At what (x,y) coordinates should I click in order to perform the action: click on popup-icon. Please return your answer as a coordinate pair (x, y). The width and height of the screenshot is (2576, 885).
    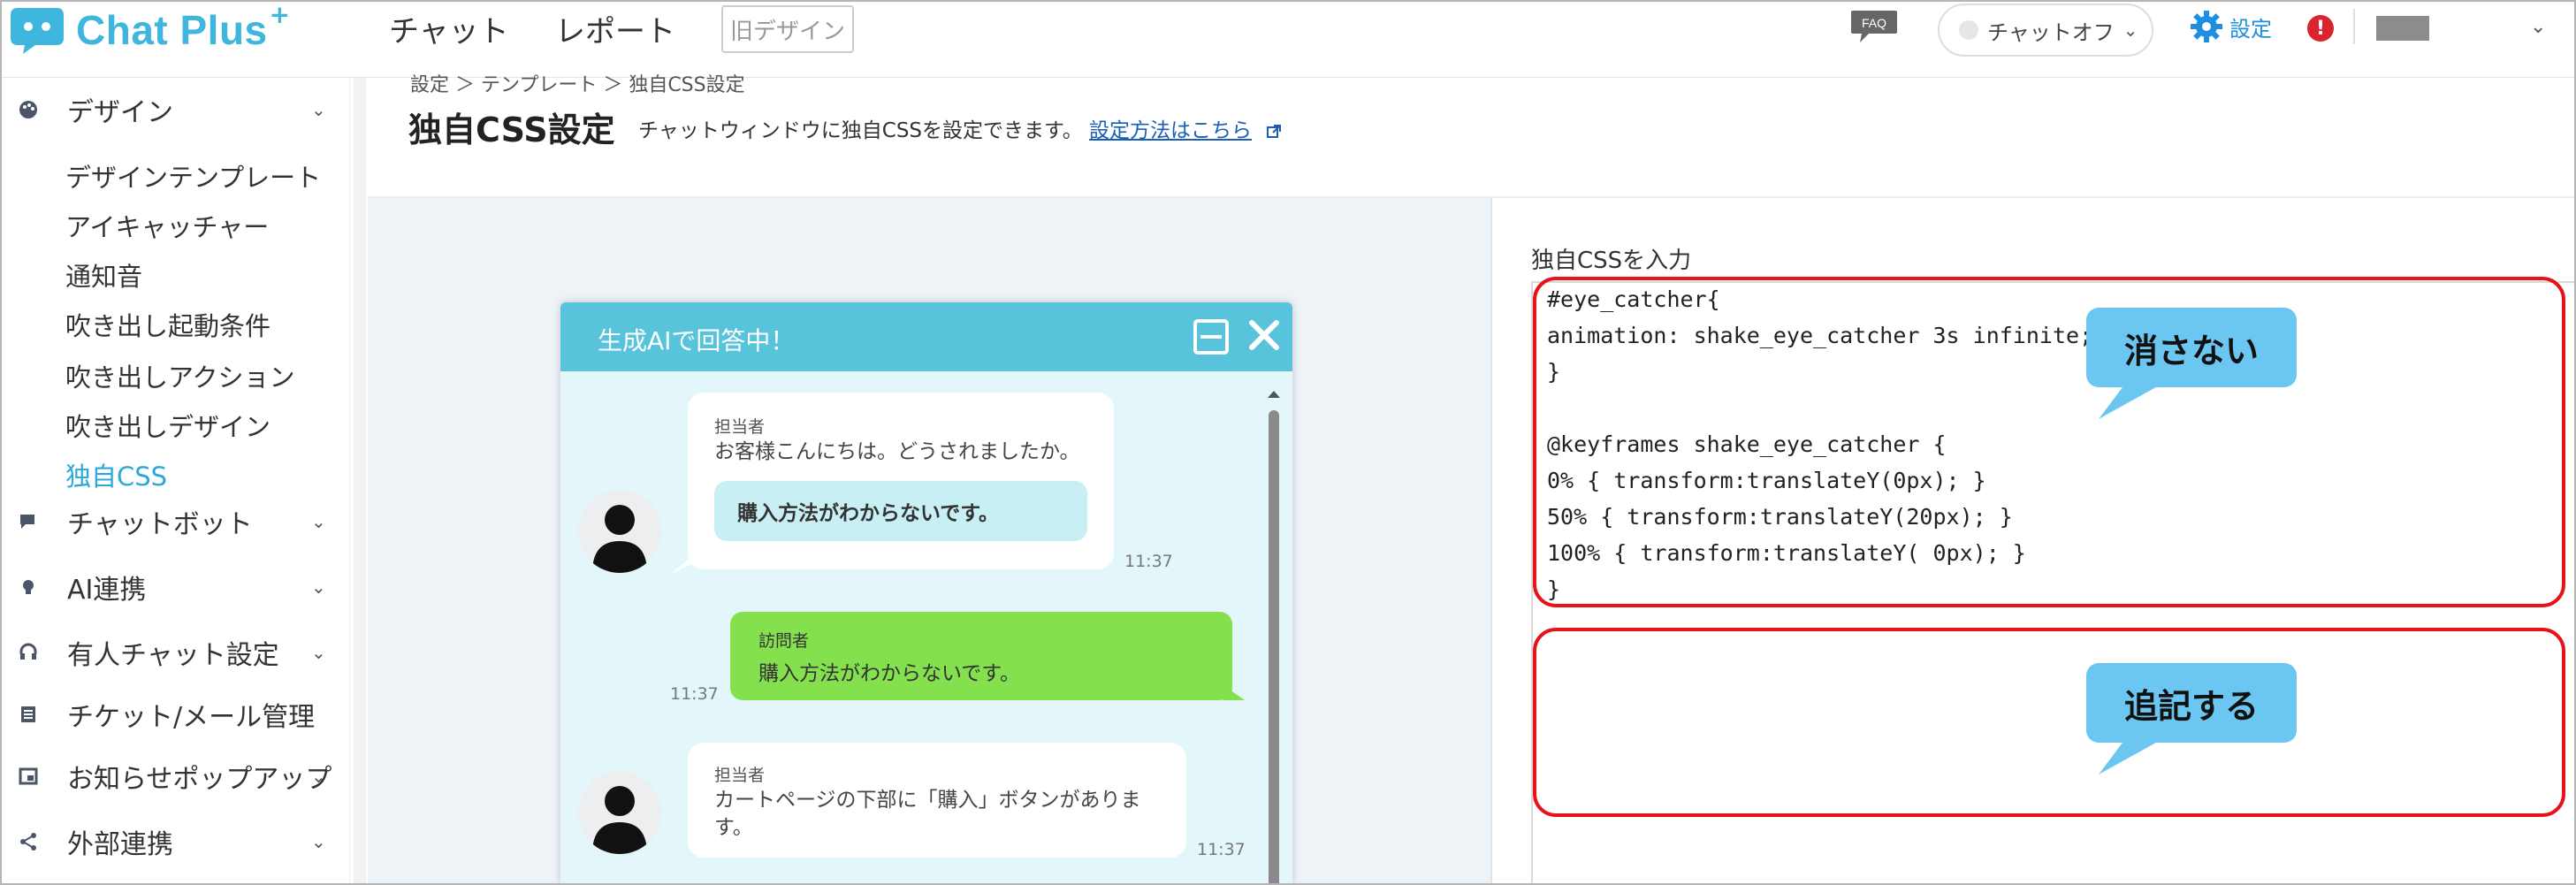
    Looking at the image, I should click on (28, 777).